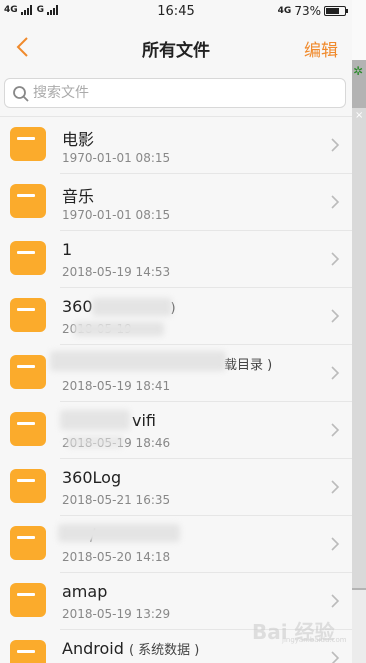  I want to click on list-item: vifi 2018-05-19 18:46, so click(176, 430).